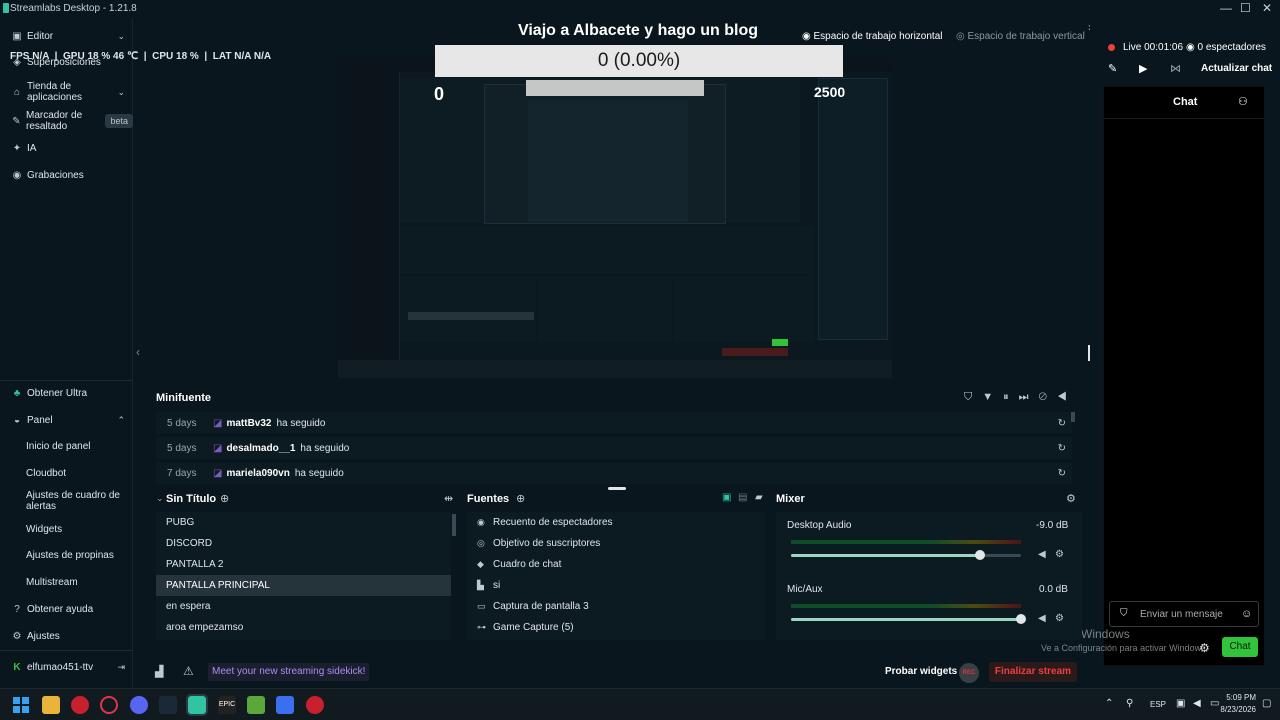 Image resolution: width=1280 pixels, height=720 pixels. What do you see at coordinates (66, 667) in the screenshot?
I see `user-profile: Kelfumao451-ttv ⇥` at bounding box center [66, 667].